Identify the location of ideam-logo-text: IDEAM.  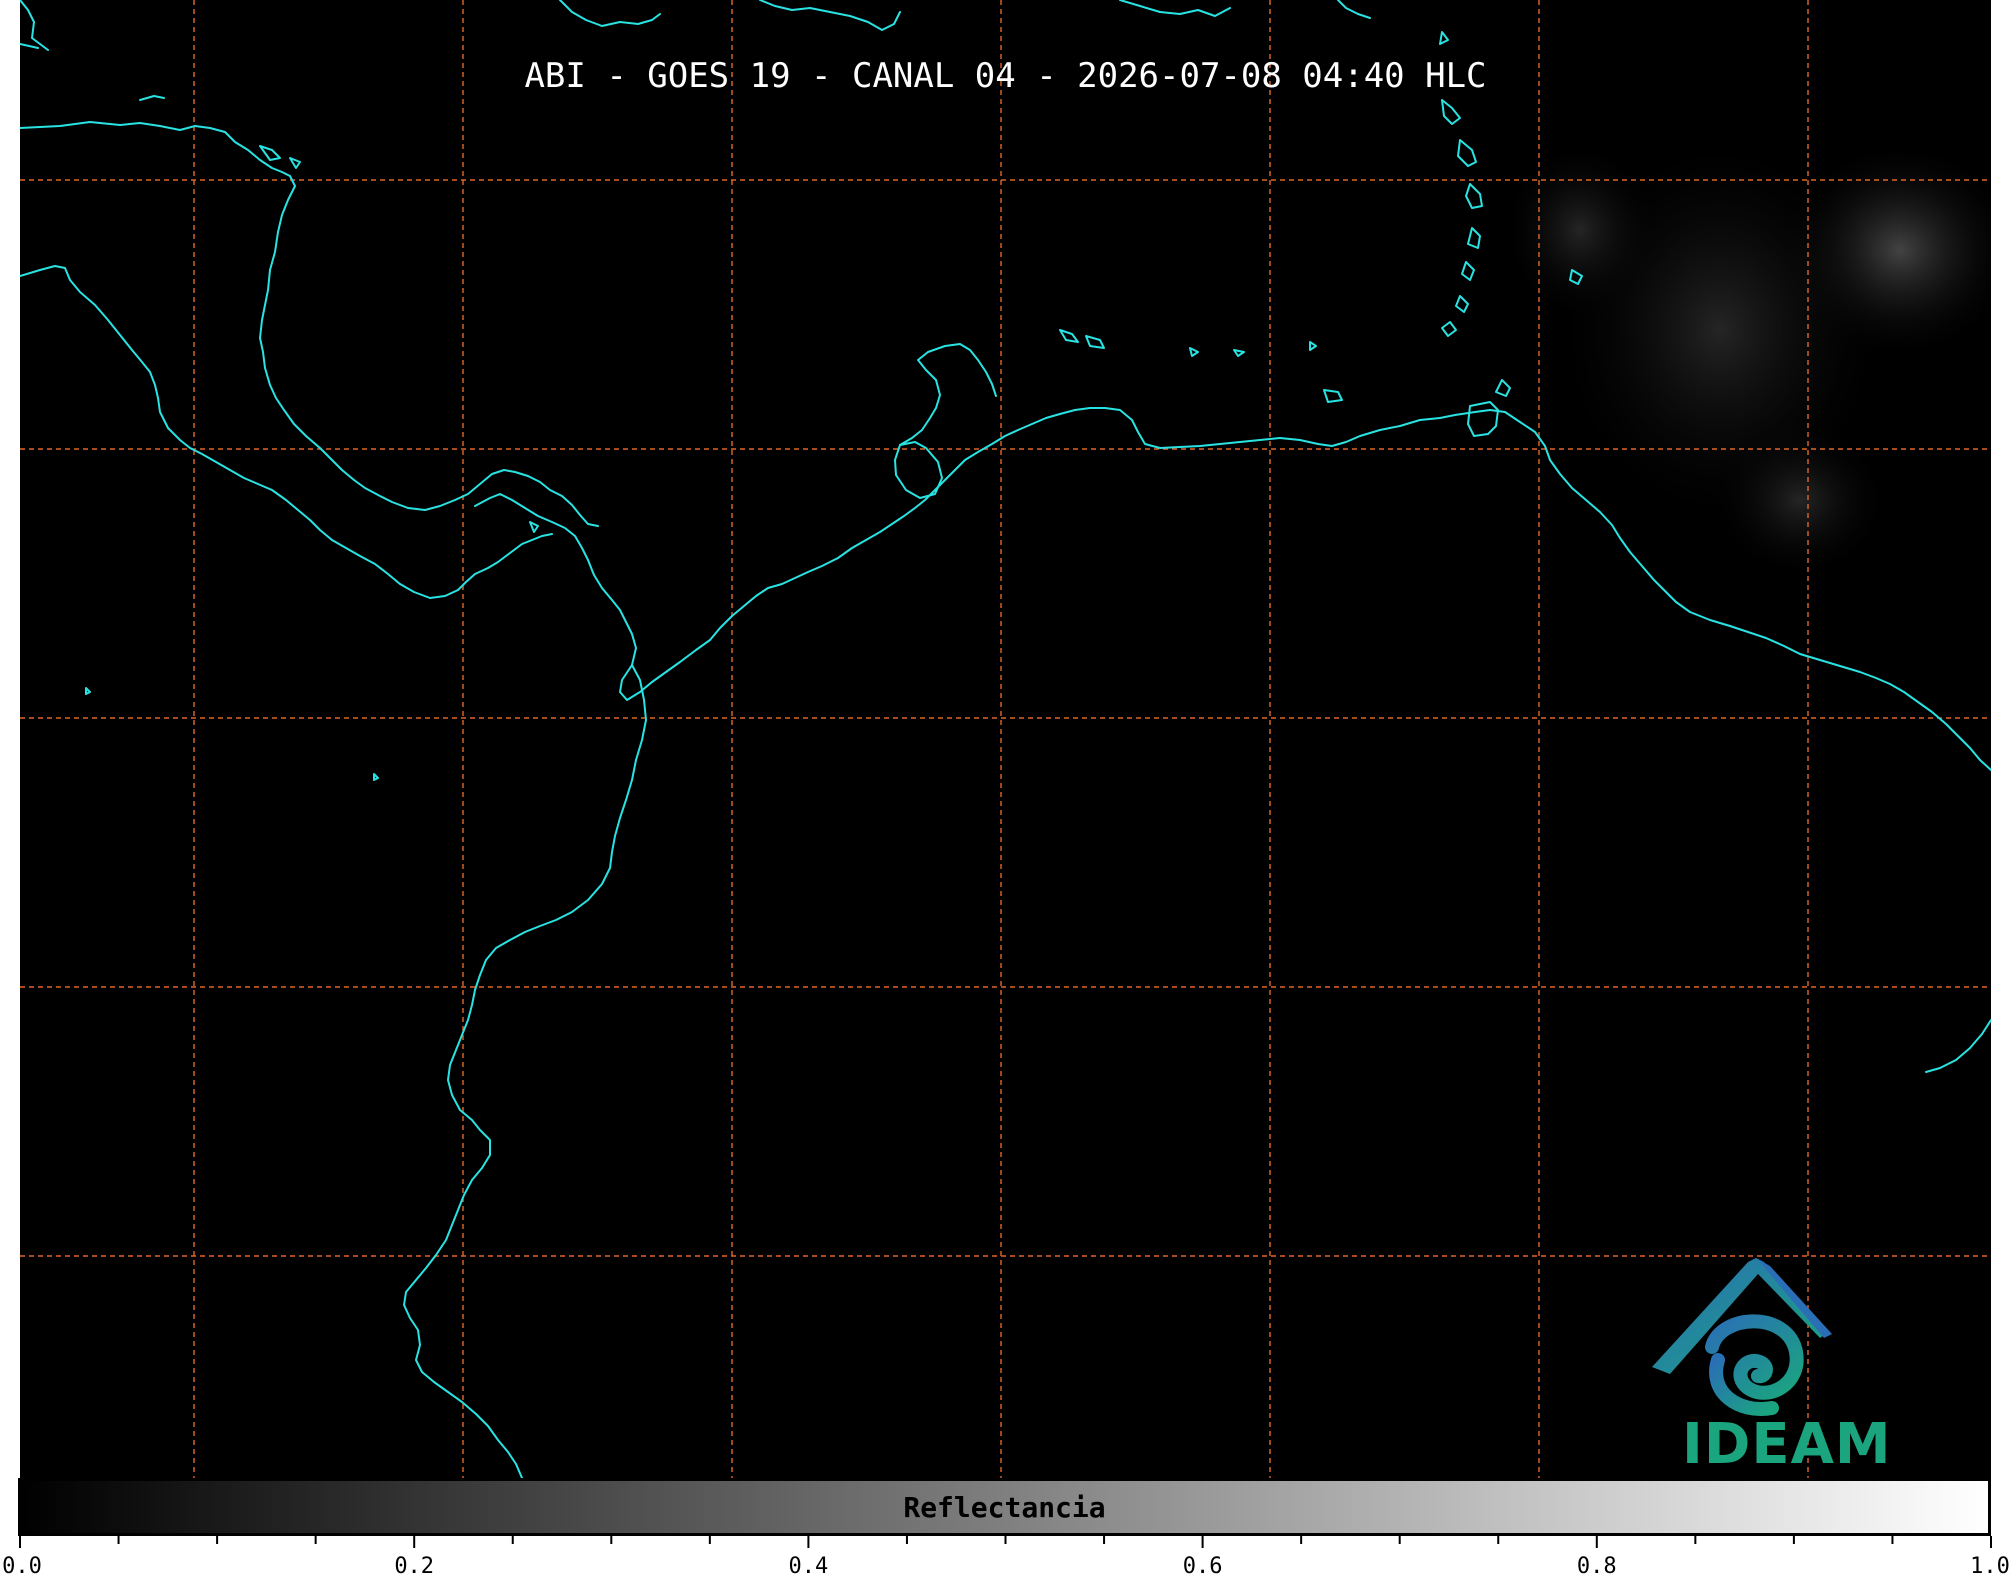
(1787, 1444).